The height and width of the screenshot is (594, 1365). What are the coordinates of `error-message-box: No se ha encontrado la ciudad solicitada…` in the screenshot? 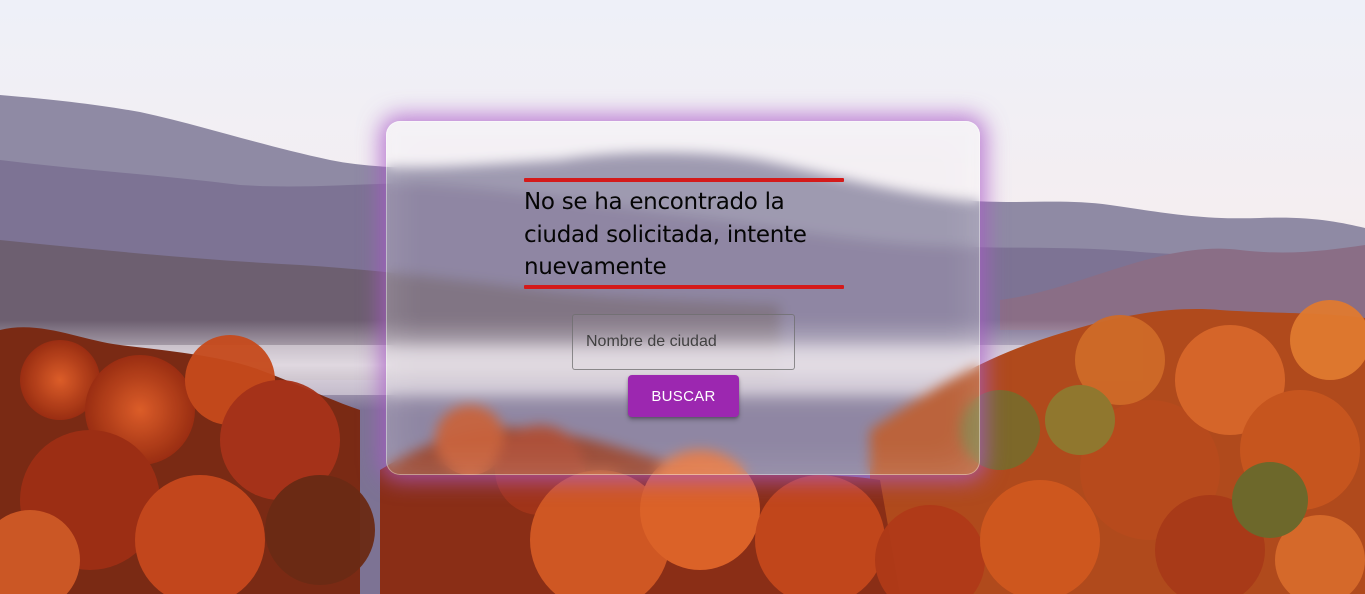 It's located at (684, 233).